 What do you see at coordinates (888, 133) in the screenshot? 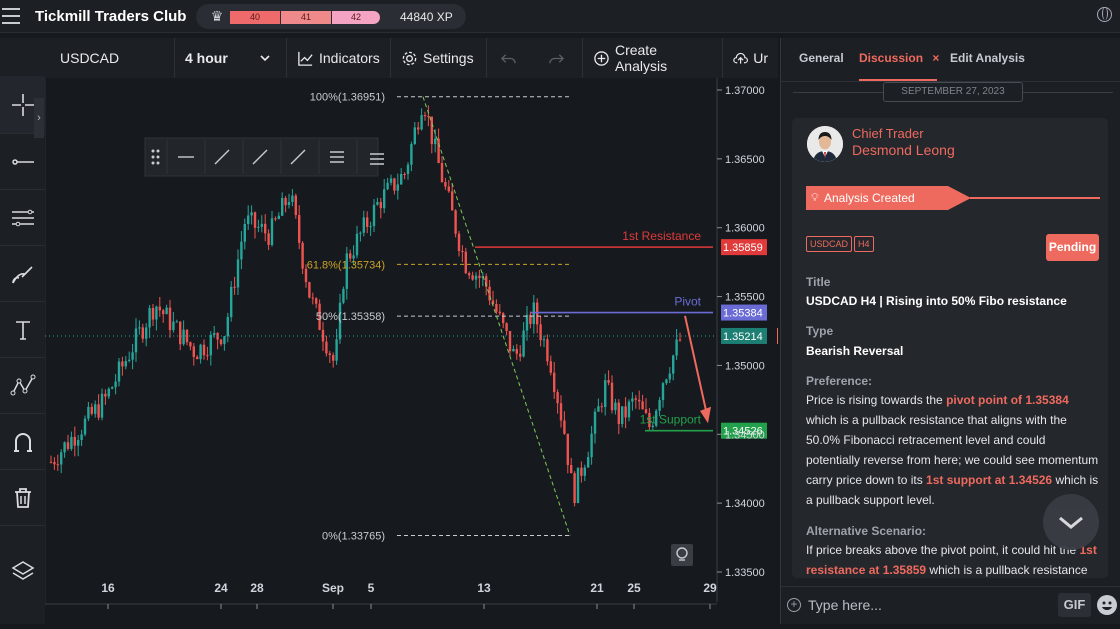
I see `author-role: Chief Trader` at bounding box center [888, 133].